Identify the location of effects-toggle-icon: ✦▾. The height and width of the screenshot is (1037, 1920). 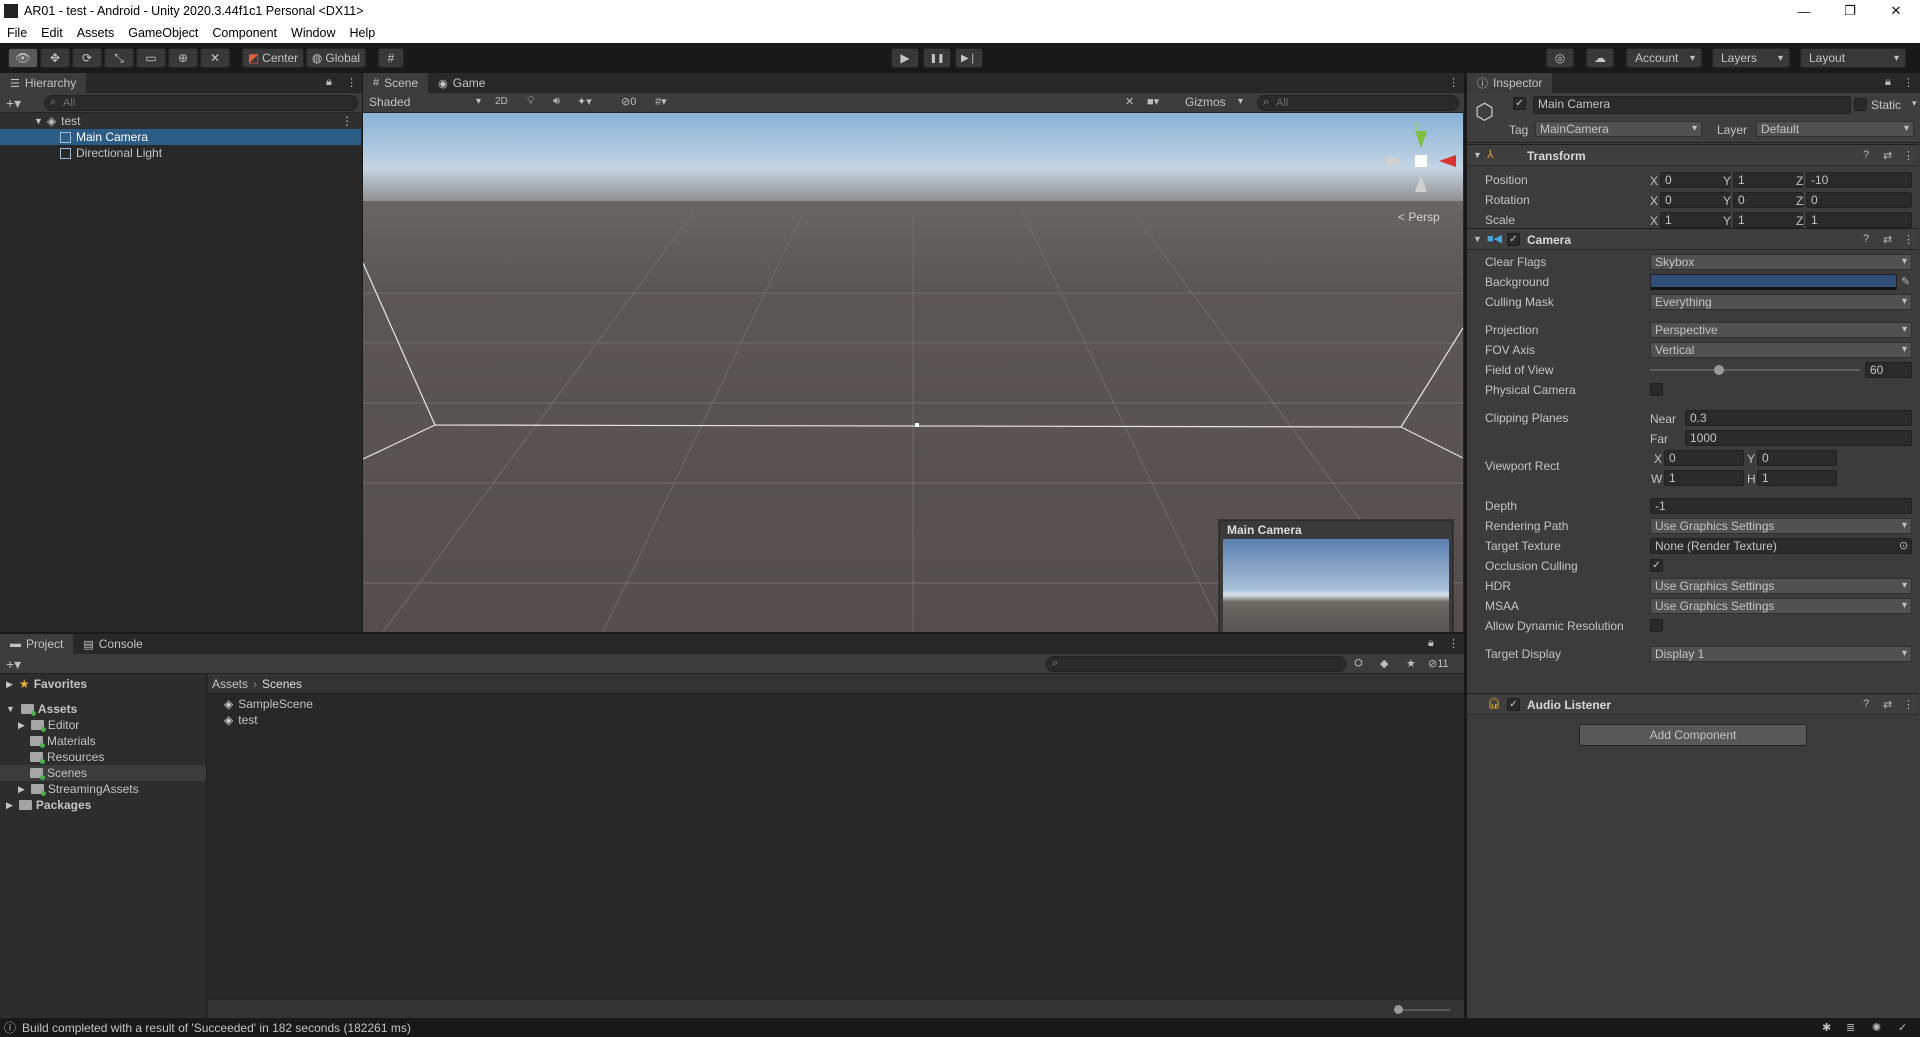
(584, 101).